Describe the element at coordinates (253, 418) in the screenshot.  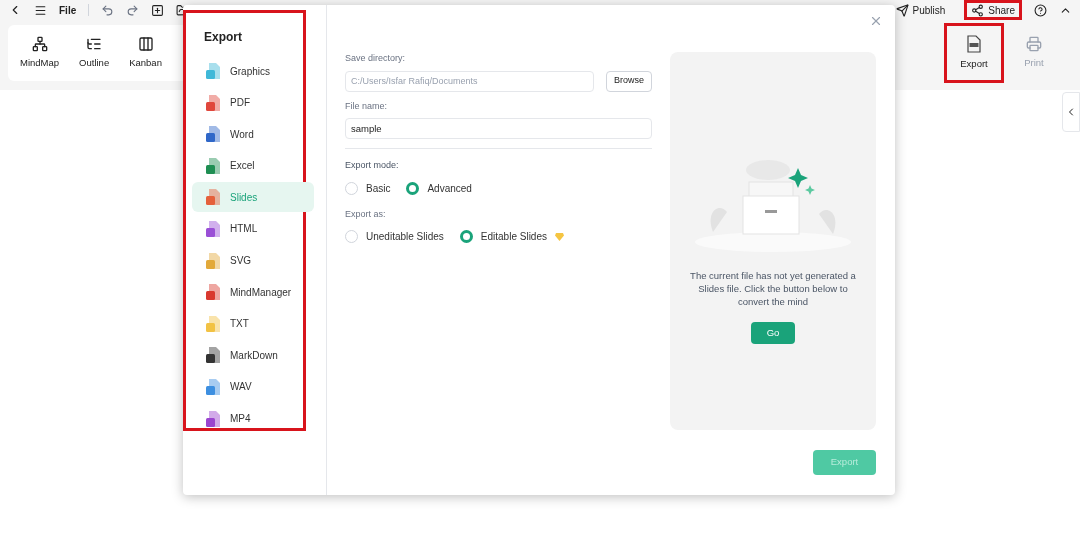
I see `format-item: MP4` at that location.